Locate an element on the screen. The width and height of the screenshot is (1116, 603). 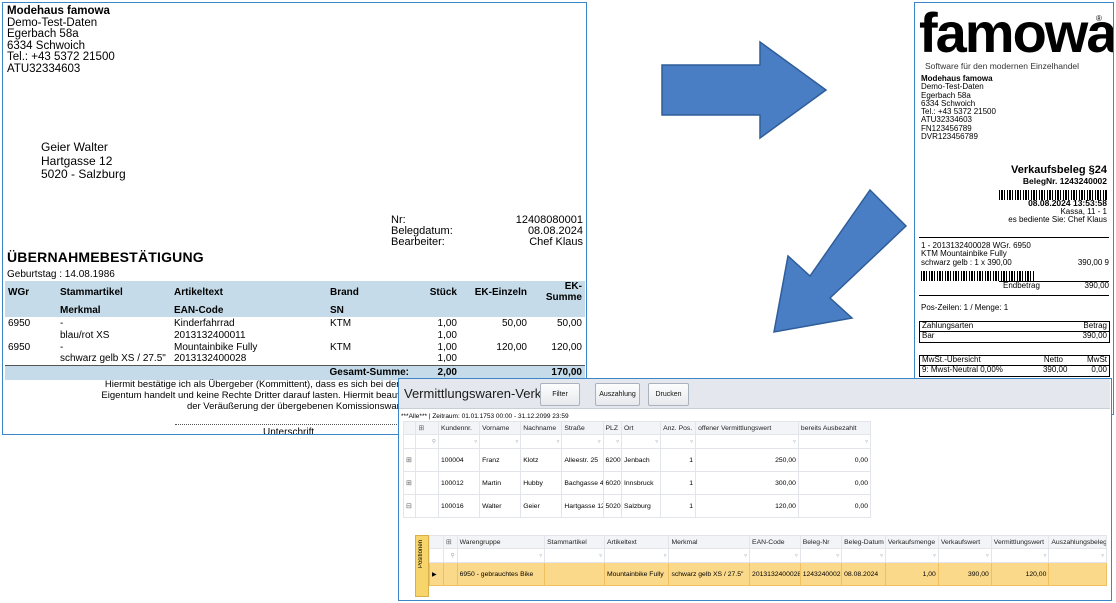
company-line: ATU32334603 is located at coordinates (44, 68).